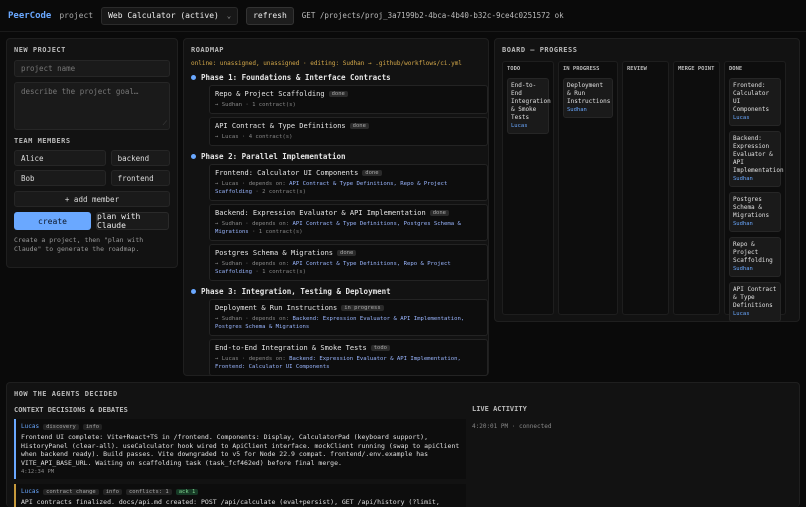 This screenshot has width=806, height=507. I want to click on board-card: Frontend: Calculator UI Components Lucas, so click(755, 102).